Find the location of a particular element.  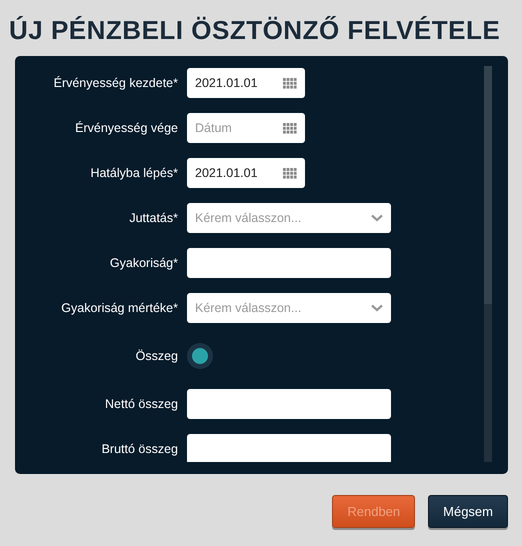

scrollbar is located at coordinates (488, 264).